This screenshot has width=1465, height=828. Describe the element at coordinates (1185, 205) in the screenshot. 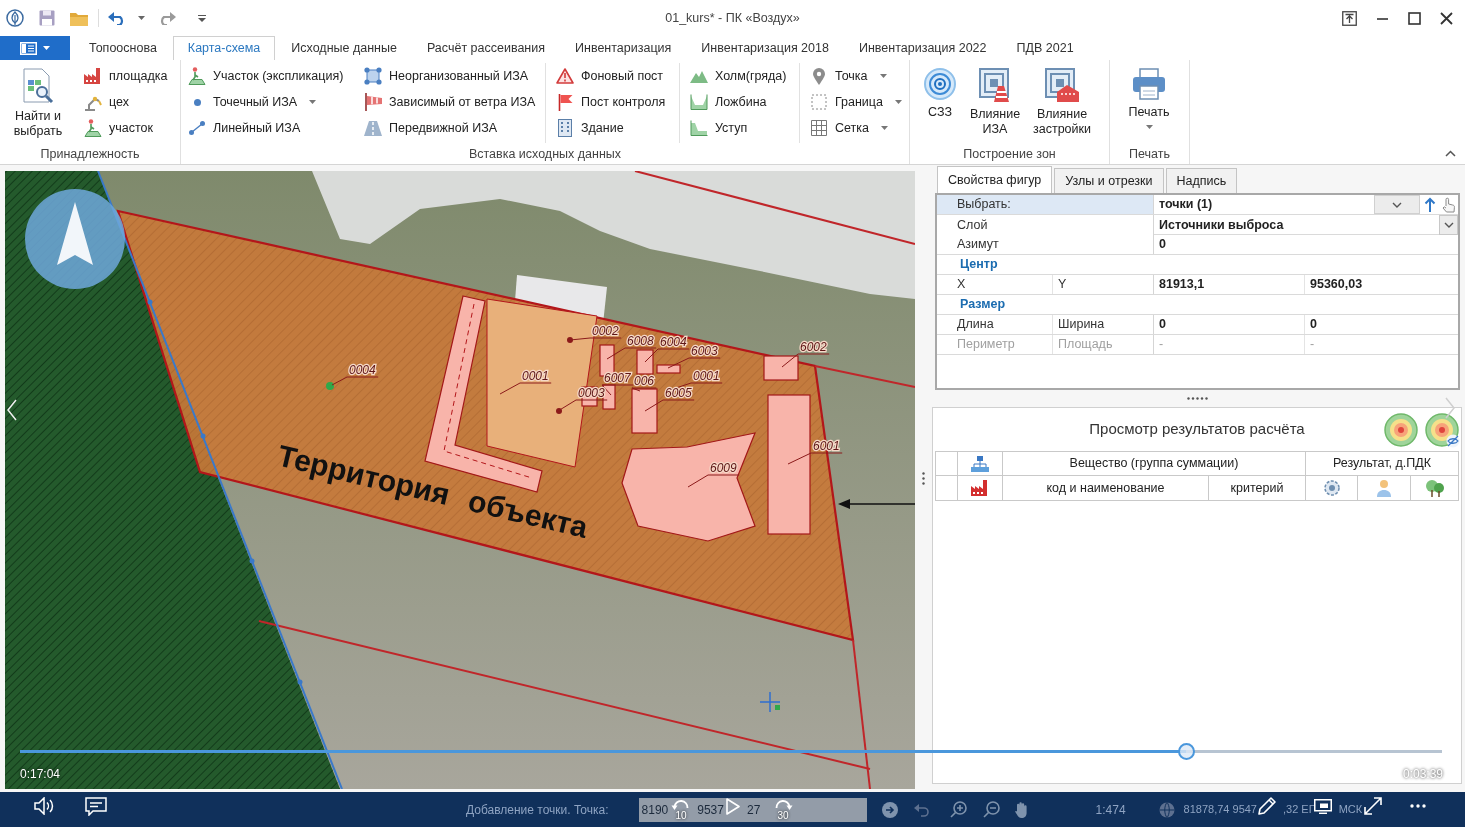

I see `property-value: точки (1)` at that location.